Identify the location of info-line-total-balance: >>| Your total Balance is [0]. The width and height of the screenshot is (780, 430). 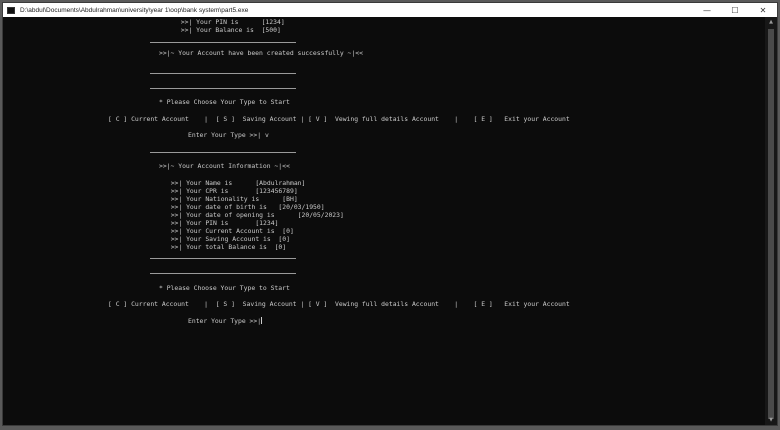
(225, 247).